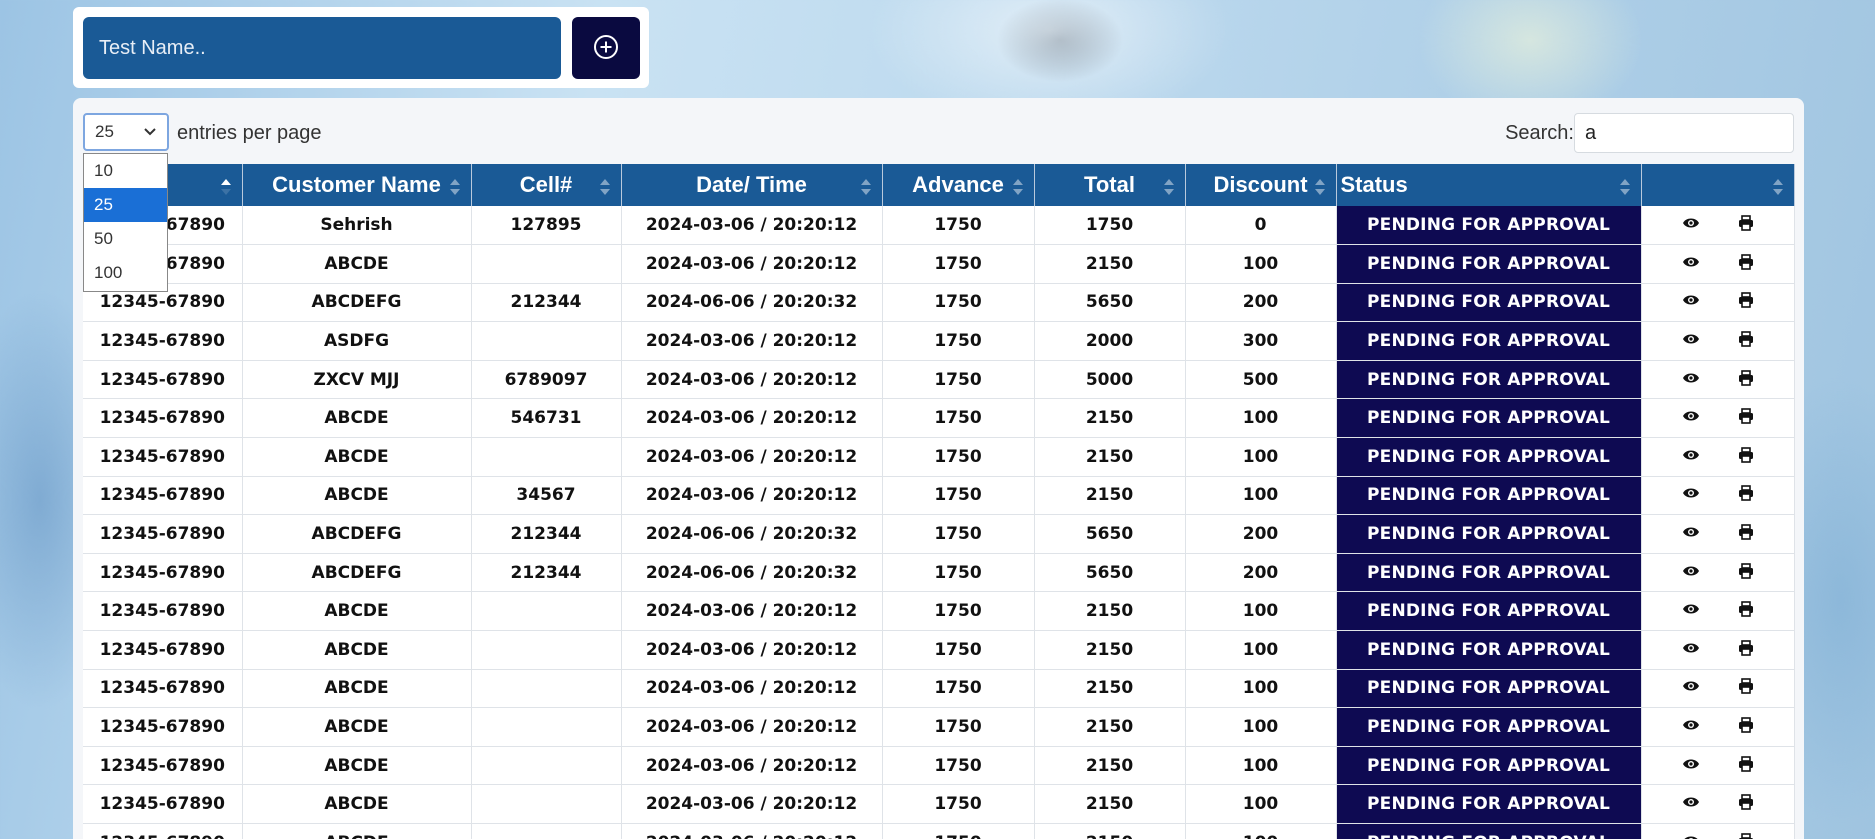 The height and width of the screenshot is (839, 1875). Describe the element at coordinates (125, 171) in the screenshot. I see `page-length-option: 10` at that location.